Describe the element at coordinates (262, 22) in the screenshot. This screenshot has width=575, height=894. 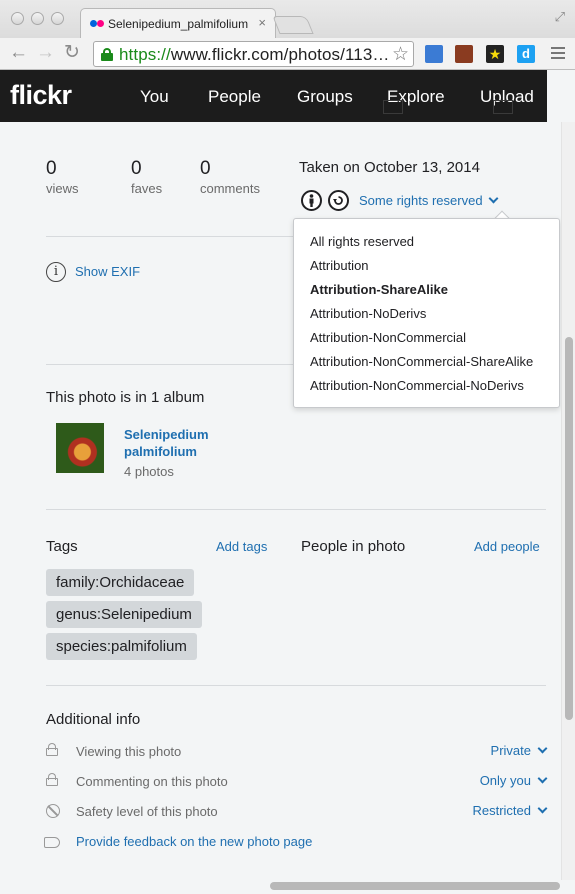
I see `tab-close-icon: ×` at that location.